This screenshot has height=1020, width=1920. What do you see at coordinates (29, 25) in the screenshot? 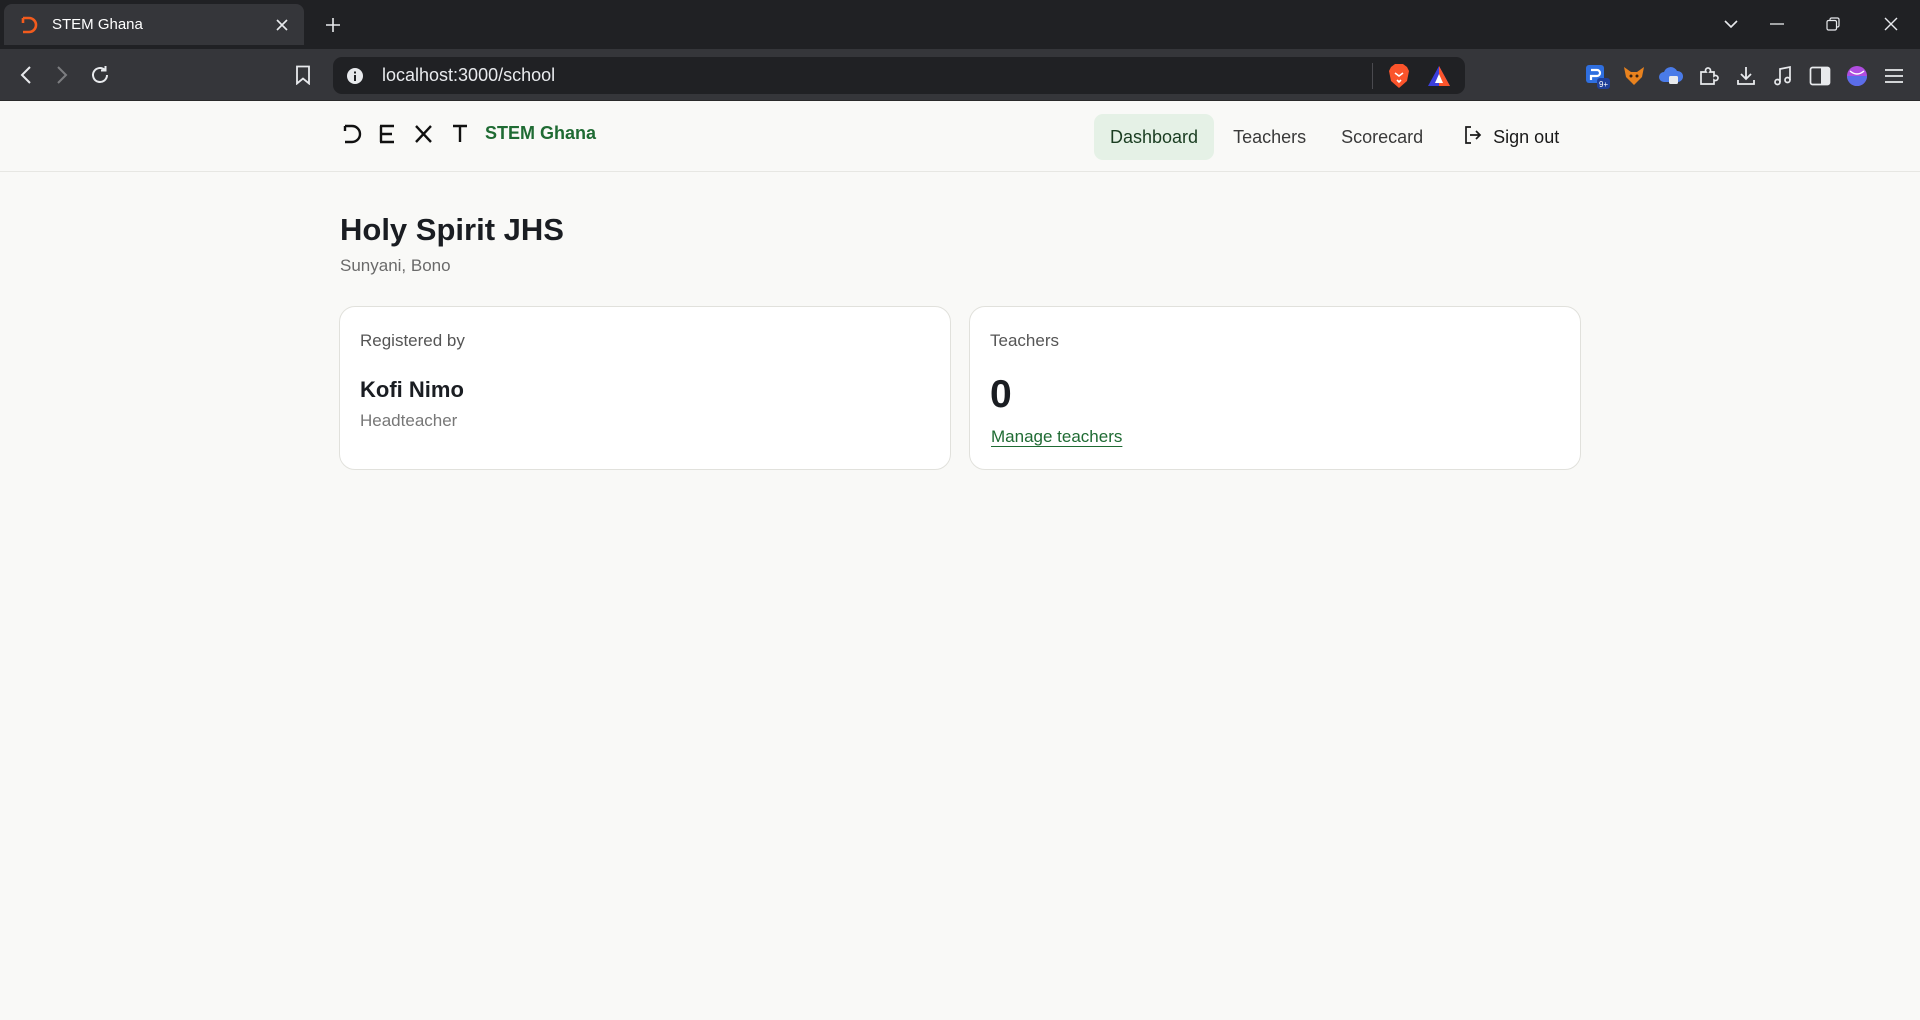
I see `dext-d-icon` at bounding box center [29, 25].